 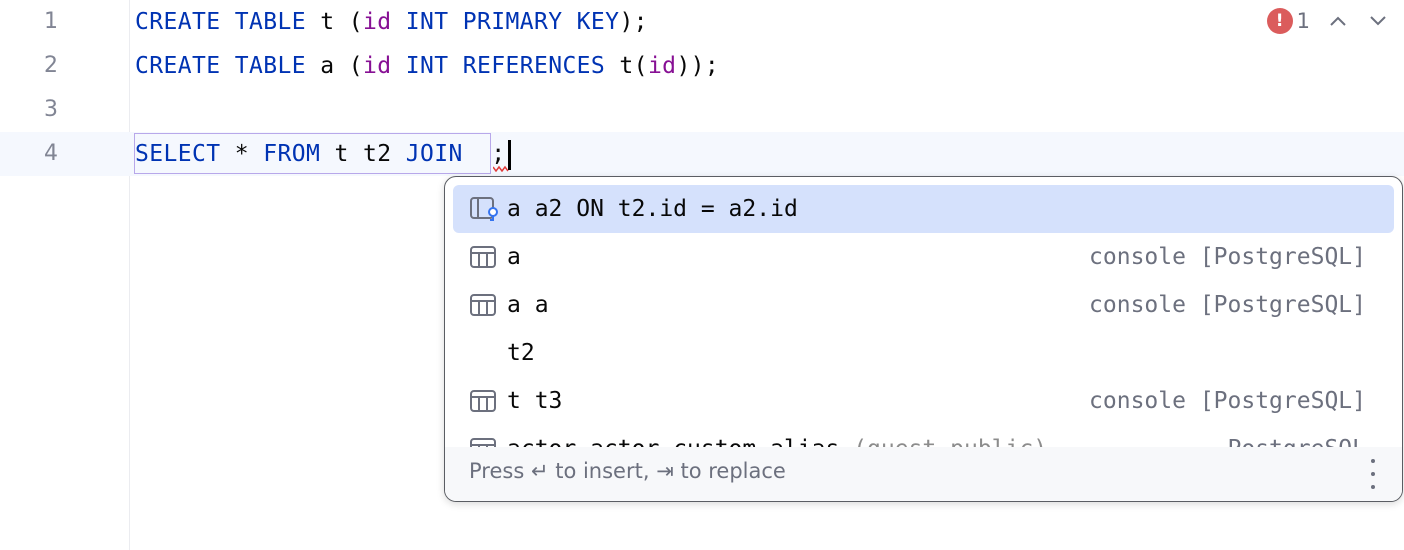 I want to click on more-options-button, so click(x=1373, y=474).